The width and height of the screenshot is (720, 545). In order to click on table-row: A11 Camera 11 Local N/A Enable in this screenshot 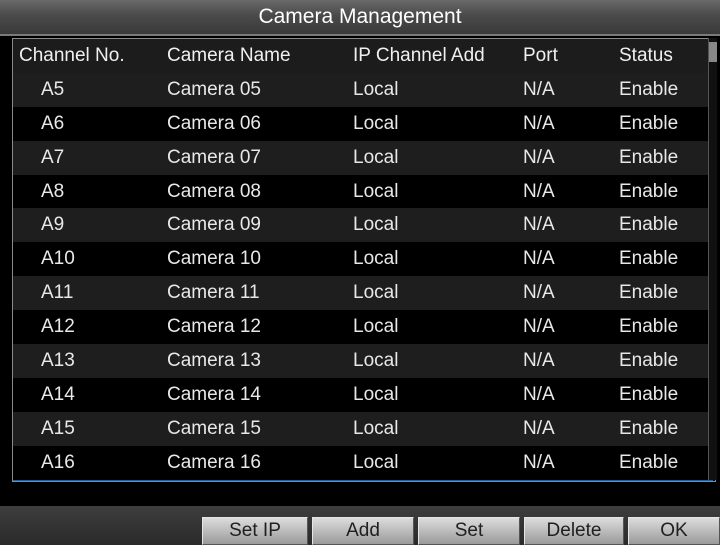, I will do `click(363, 293)`.